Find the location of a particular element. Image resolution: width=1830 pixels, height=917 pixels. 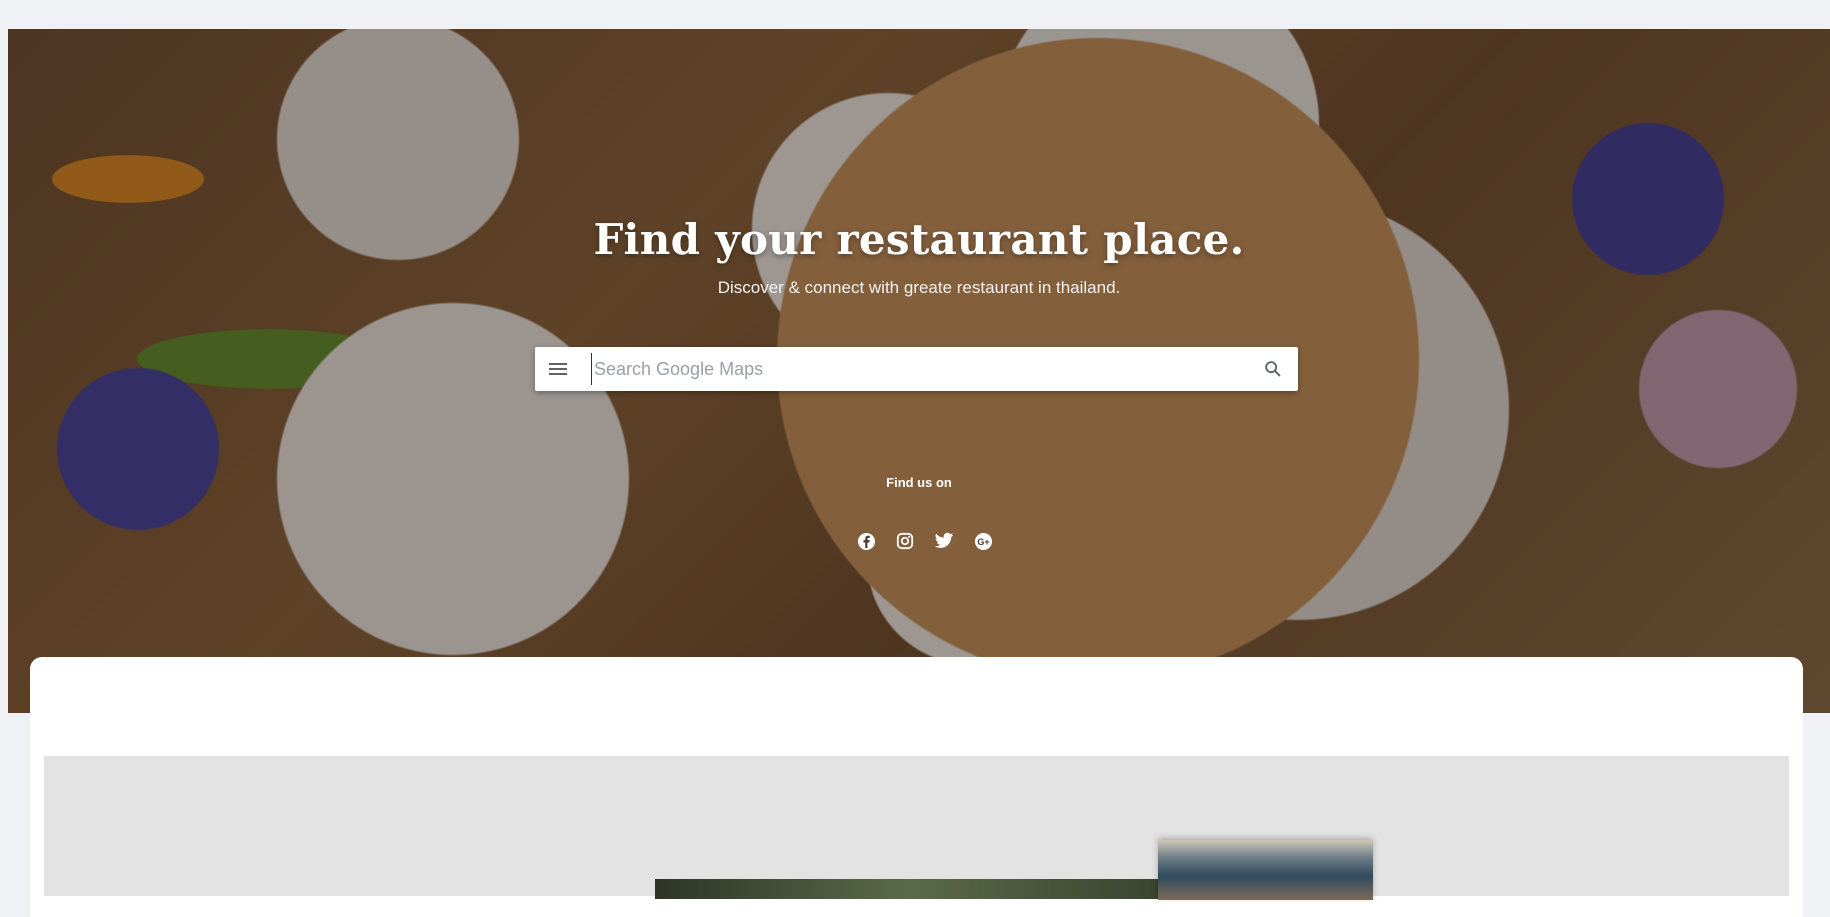

twitter-icon is located at coordinates (944, 541).